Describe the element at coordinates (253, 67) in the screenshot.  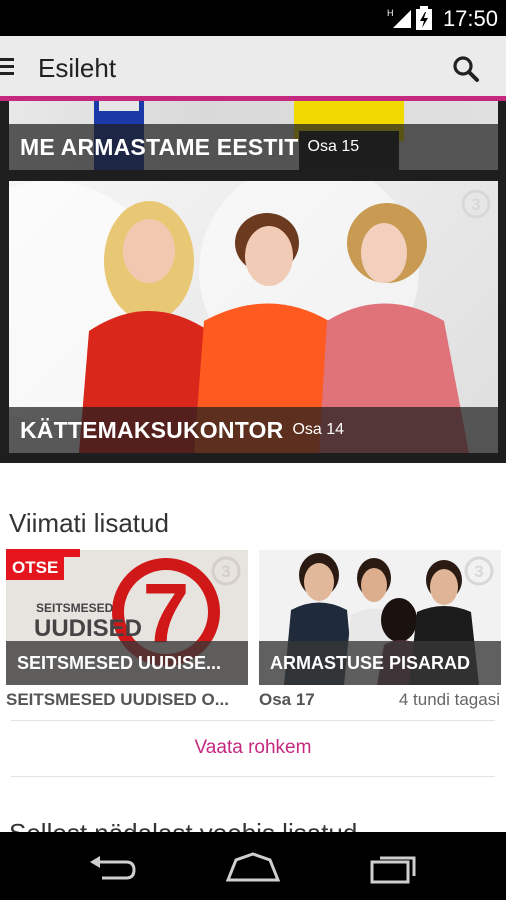
I see `action-bar: Esileht` at that location.